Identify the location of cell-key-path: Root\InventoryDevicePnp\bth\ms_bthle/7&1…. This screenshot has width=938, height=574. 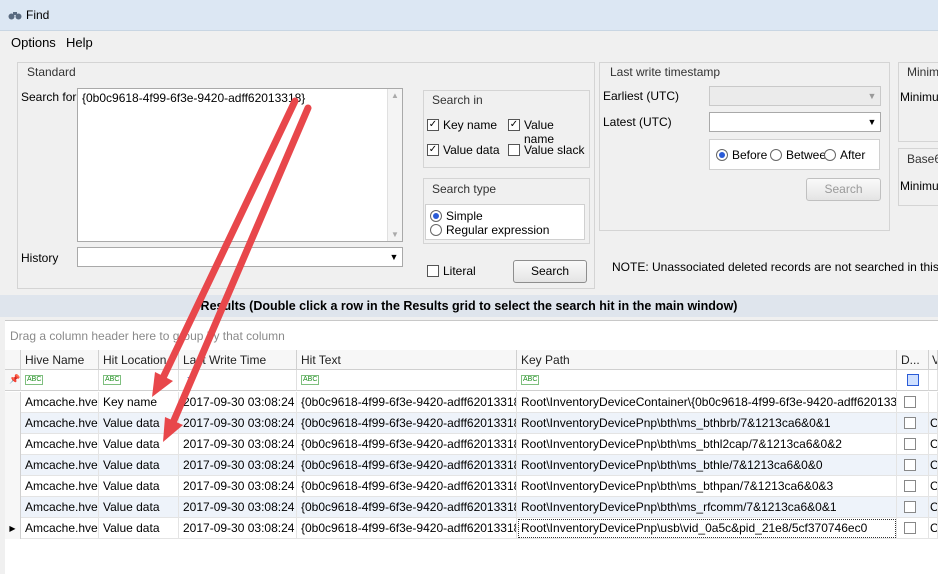
(707, 465).